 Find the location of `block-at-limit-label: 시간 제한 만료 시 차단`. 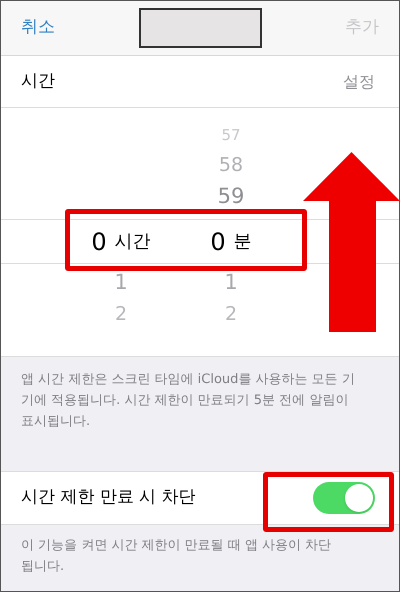

block-at-limit-label: 시간 제한 만료 시 차단 is located at coordinates (108, 498).